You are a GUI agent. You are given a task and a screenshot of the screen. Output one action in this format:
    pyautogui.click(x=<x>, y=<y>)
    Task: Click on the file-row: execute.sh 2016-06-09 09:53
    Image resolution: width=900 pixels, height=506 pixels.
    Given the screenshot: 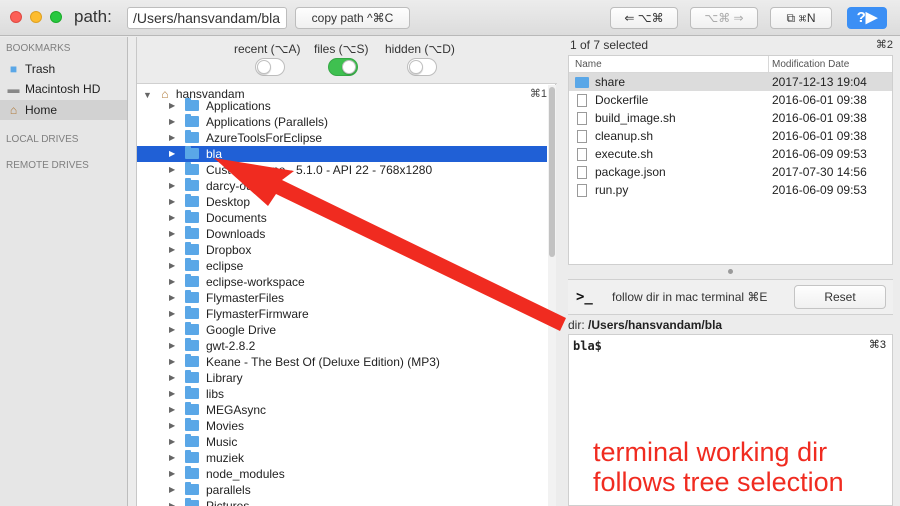 What is the action you would take?
    pyautogui.click(x=730, y=154)
    